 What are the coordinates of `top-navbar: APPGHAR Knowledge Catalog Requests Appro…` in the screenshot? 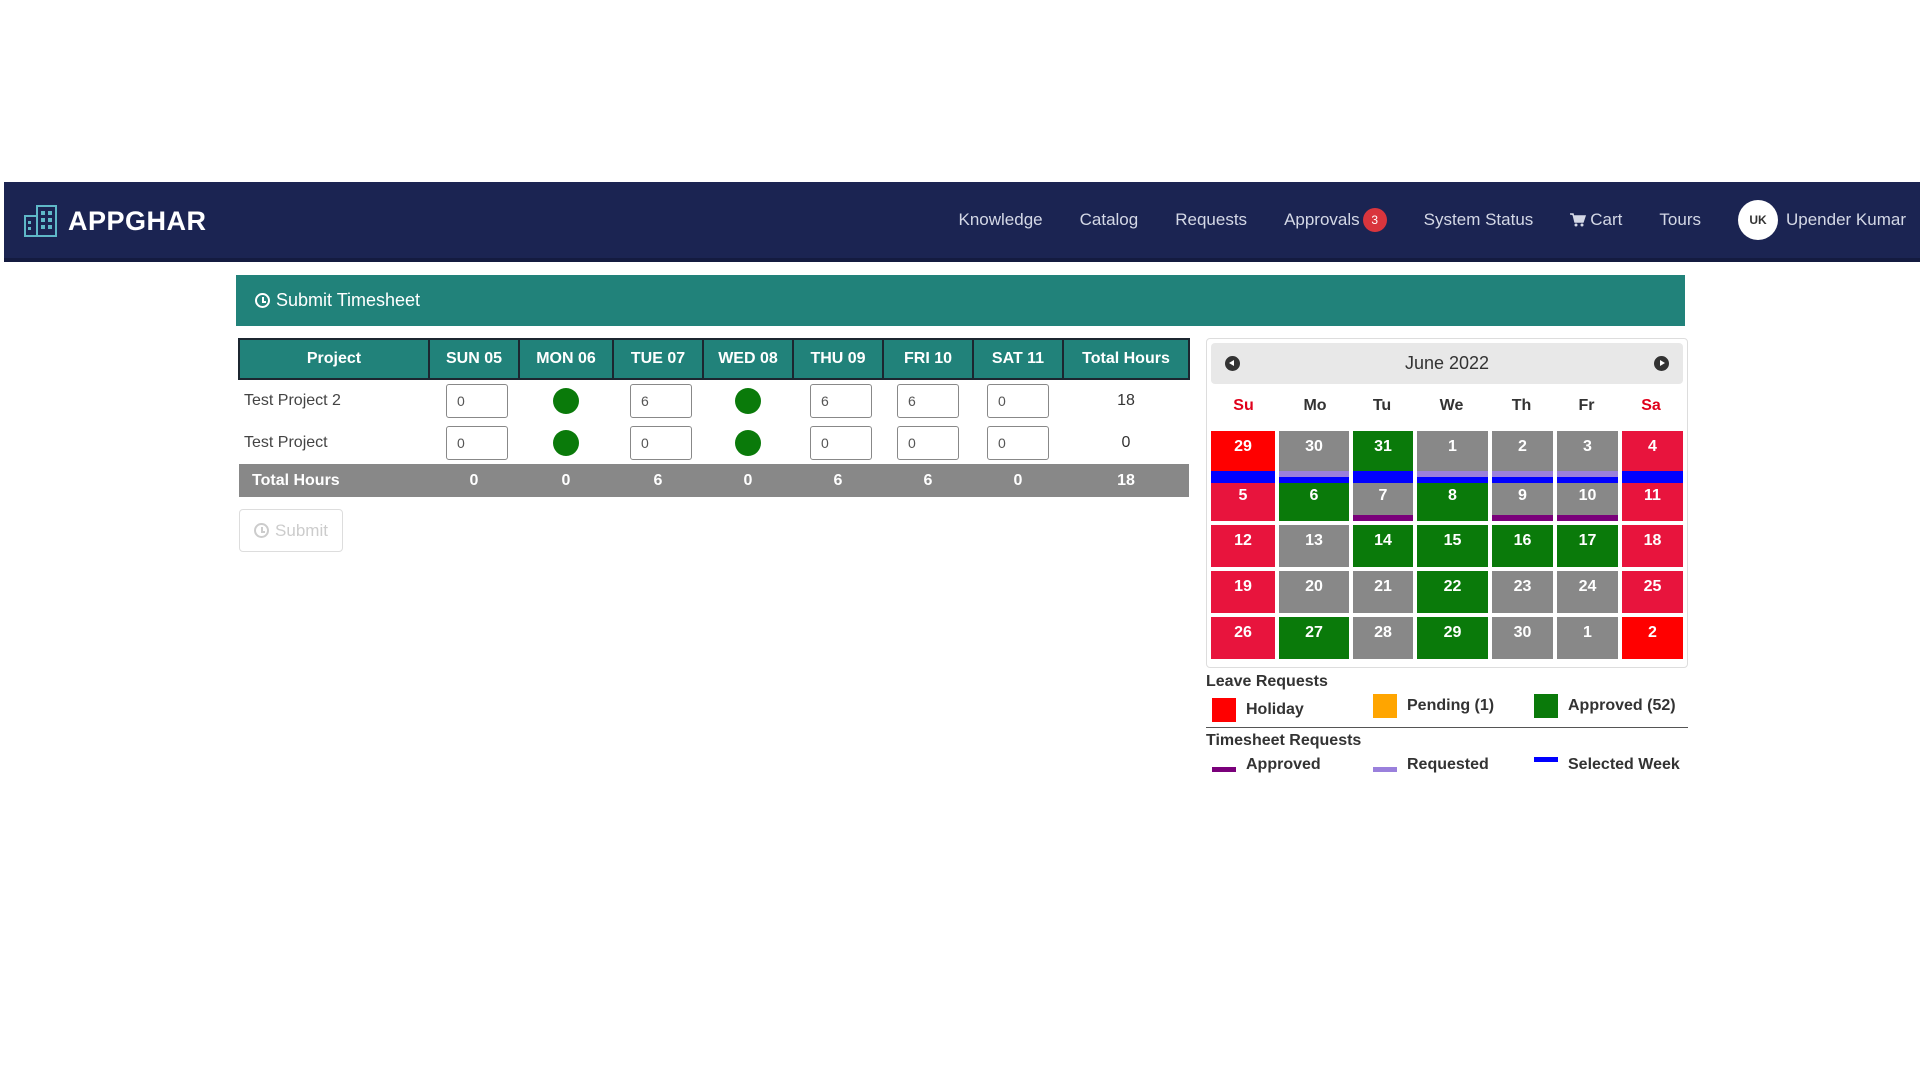 It's located at (962, 222).